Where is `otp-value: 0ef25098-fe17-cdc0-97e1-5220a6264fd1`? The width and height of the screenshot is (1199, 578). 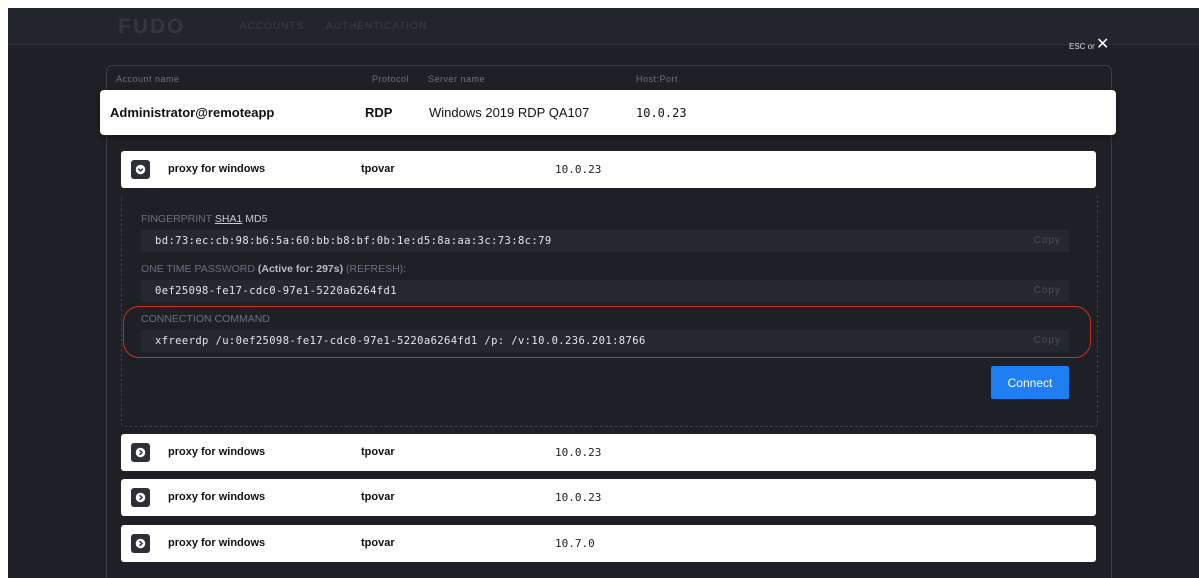 otp-value: 0ef25098-fe17-cdc0-97e1-5220a6264fd1 is located at coordinates (276, 291).